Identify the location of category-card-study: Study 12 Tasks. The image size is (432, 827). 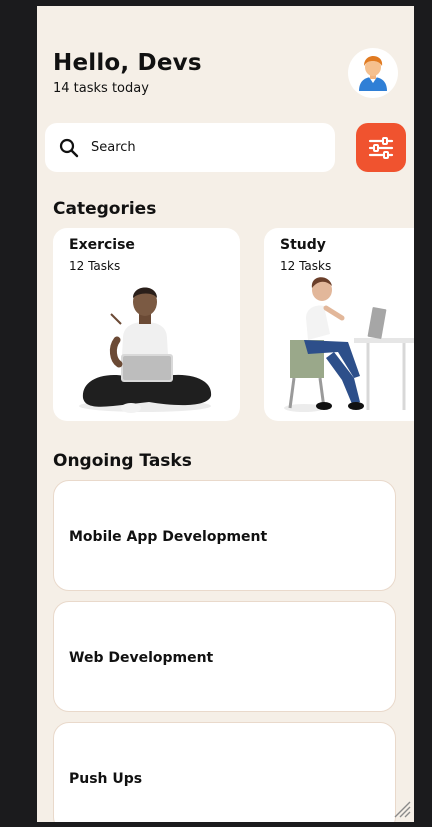
(339, 324).